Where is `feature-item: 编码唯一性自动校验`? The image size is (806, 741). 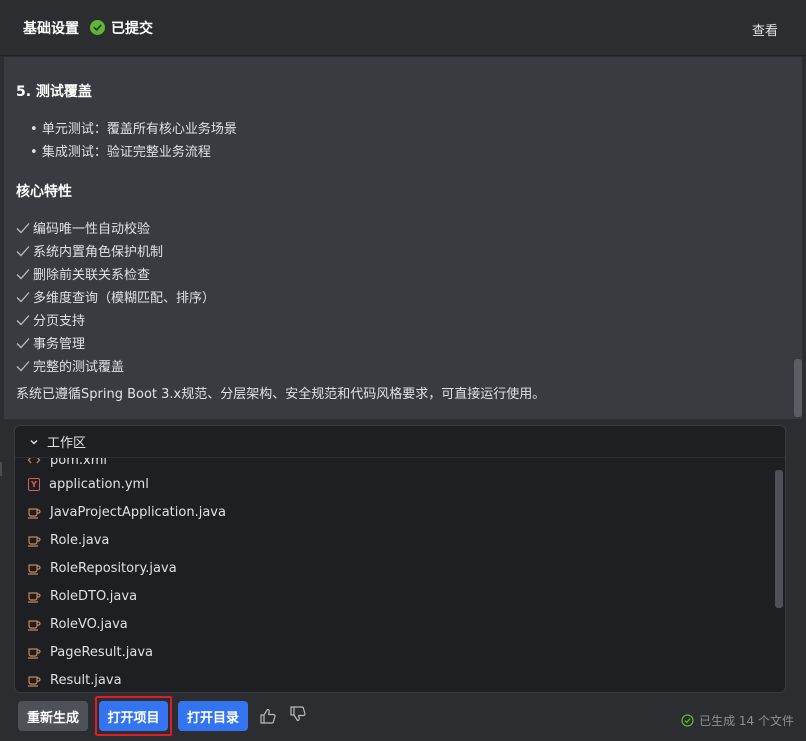 feature-item: 编码唯一性自动校验 is located at coordinates (83, 227).